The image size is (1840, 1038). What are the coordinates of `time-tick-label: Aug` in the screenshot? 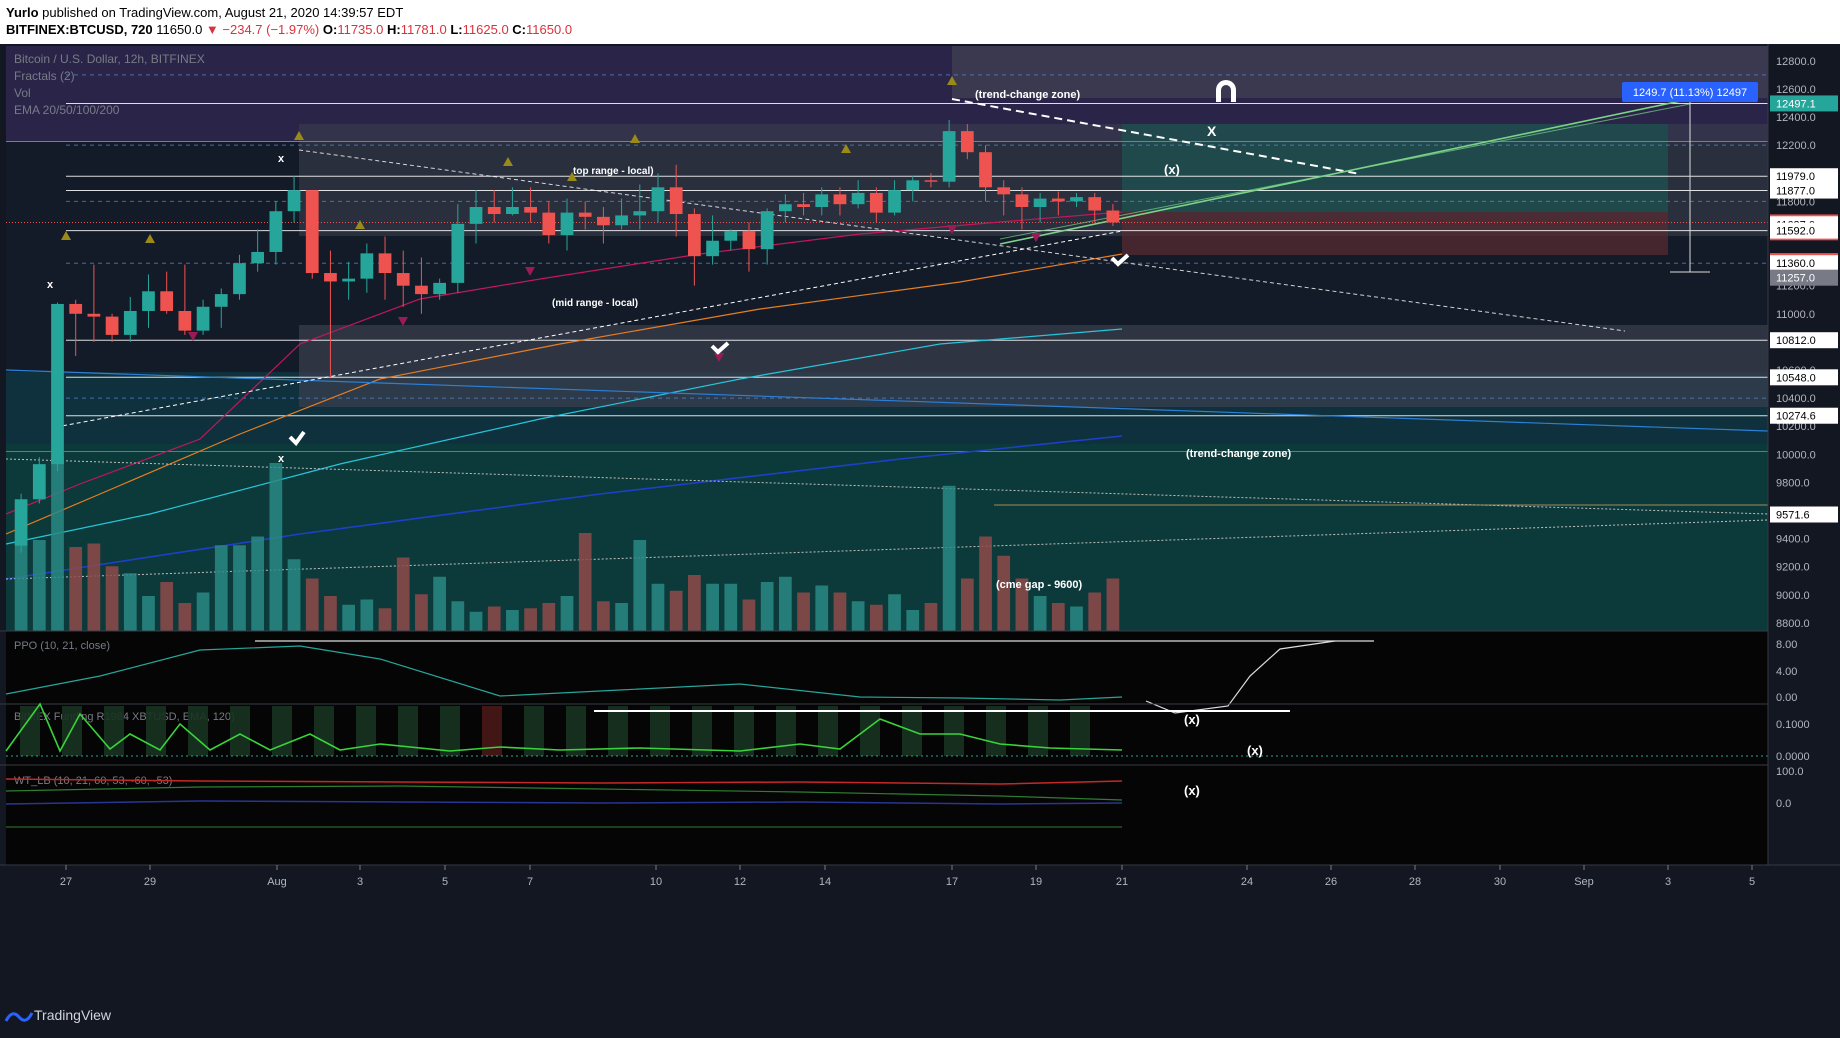 It's located at (277, 882).